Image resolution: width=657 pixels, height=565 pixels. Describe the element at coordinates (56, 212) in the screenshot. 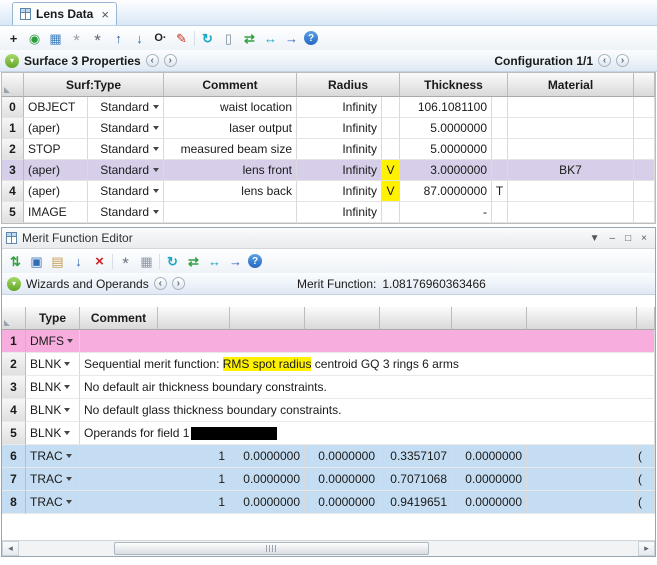

I see `surface-name-cell: IMAGE` at that location.